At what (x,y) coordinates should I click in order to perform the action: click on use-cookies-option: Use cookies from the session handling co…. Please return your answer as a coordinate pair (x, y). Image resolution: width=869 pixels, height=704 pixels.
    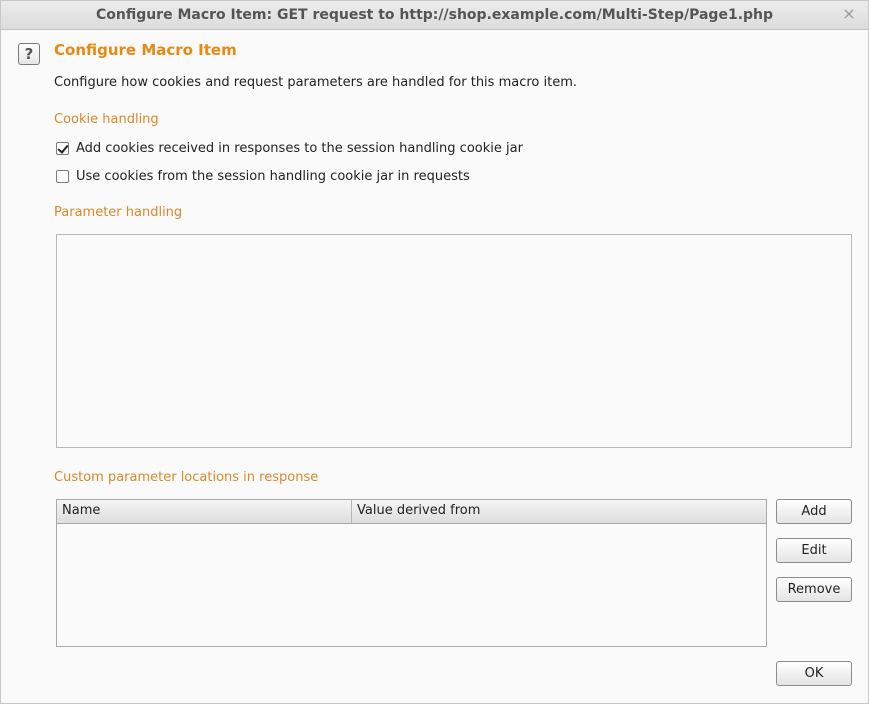
    Looking at the image, I should click on (263, 176).